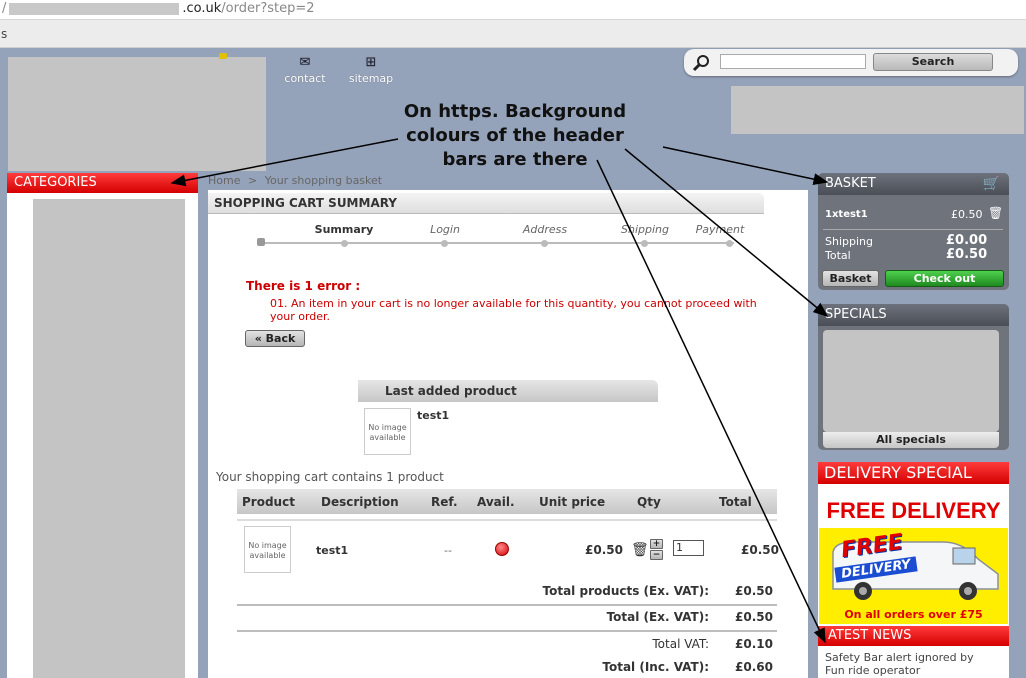 The height and width of the screenshot is (678, 1026). What do you see at coordinates (202, 8) in the screenshot?
I see `url-host: .co.uk` at bounding box center [202, 8].